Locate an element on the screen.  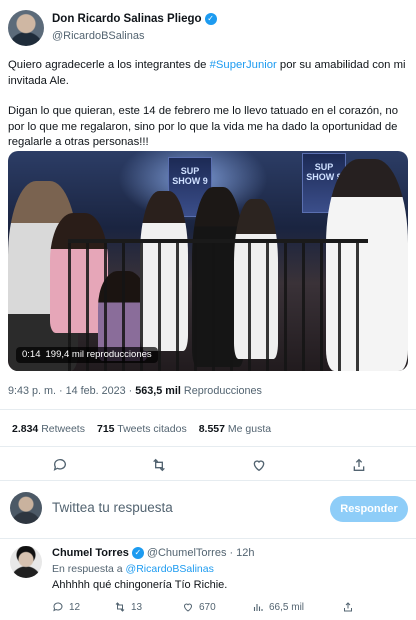
reply-button: Responder is located at coordinates (369, 509).